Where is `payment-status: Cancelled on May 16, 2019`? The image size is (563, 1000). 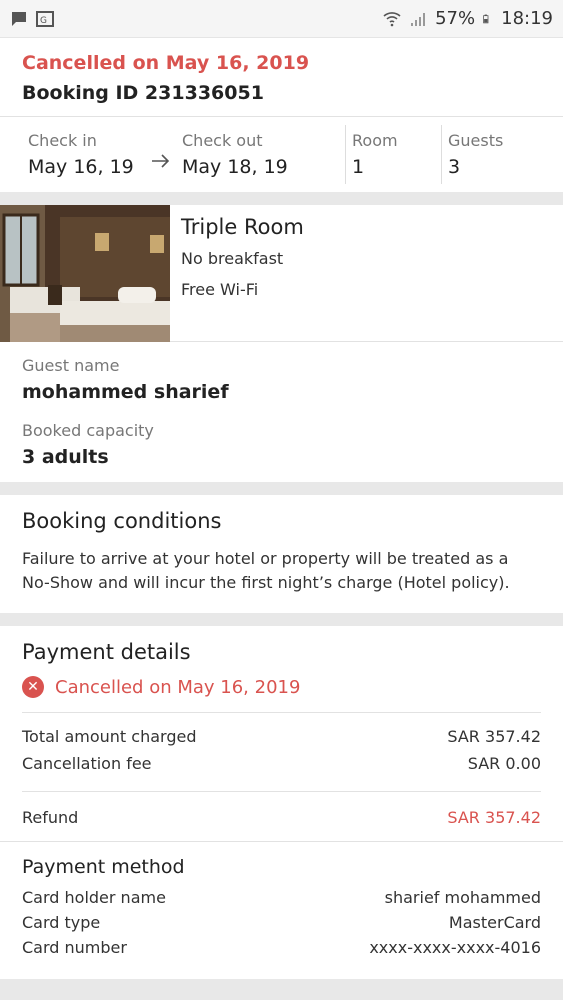
payment-status: Cancelled on May 16, 2019 is located at coordinates (178, 687).